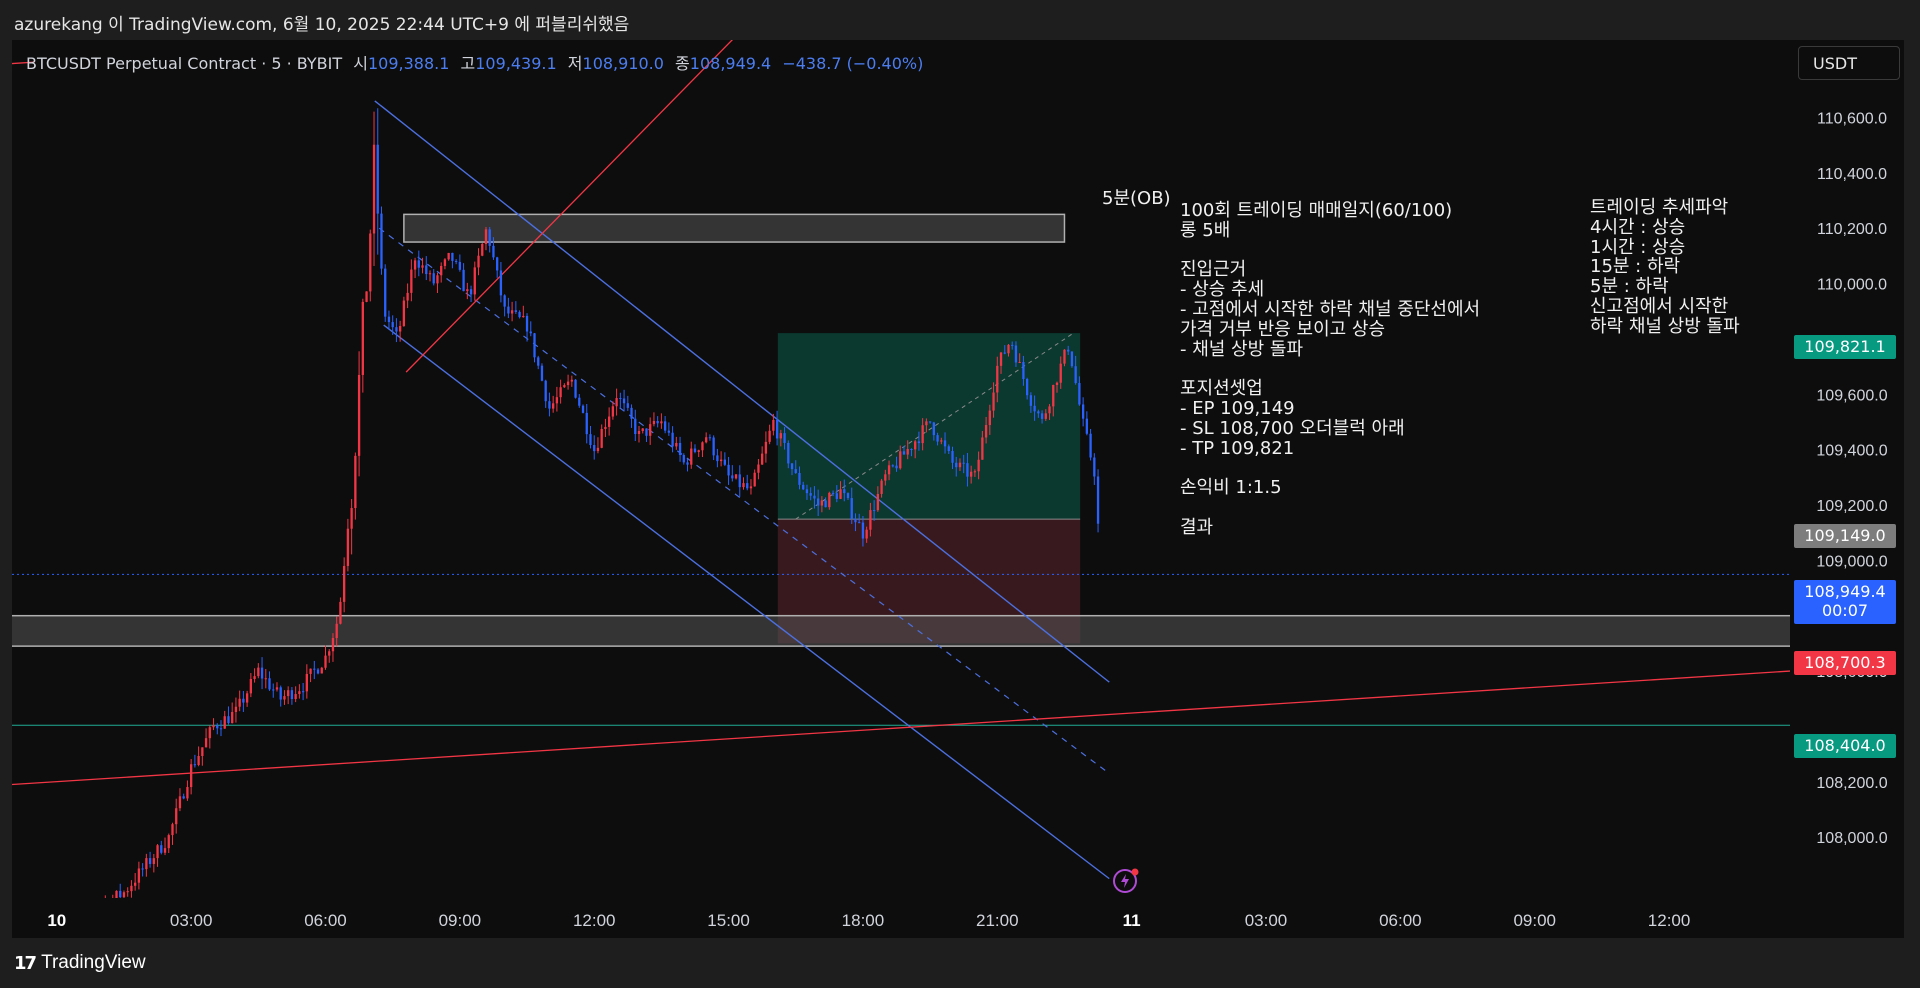  Describe the element at coordinates (1851, 561) in the screenshot. I see `price-axis-tick: 109,000.0` at that location.